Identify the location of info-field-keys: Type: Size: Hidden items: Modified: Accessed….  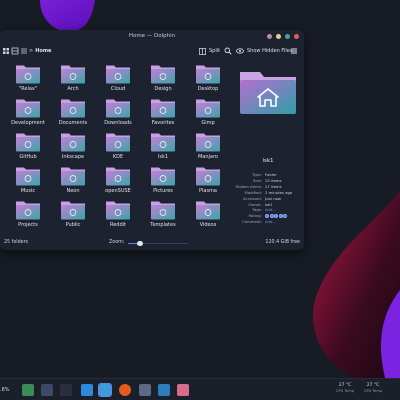
(247, 198).